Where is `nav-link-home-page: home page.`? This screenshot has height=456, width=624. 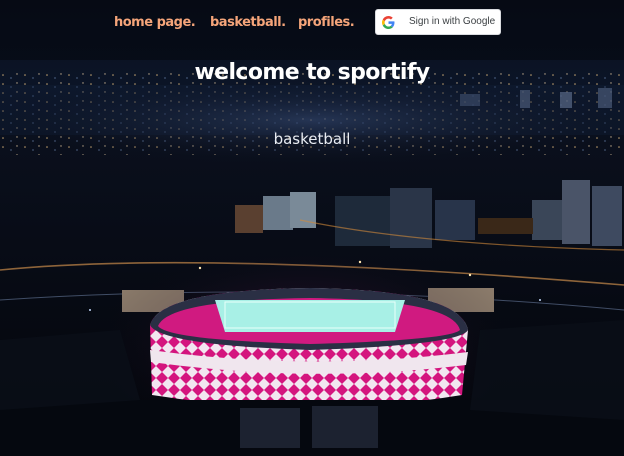 nav-link-home-page: home page. is located at coordinates (155, 22).